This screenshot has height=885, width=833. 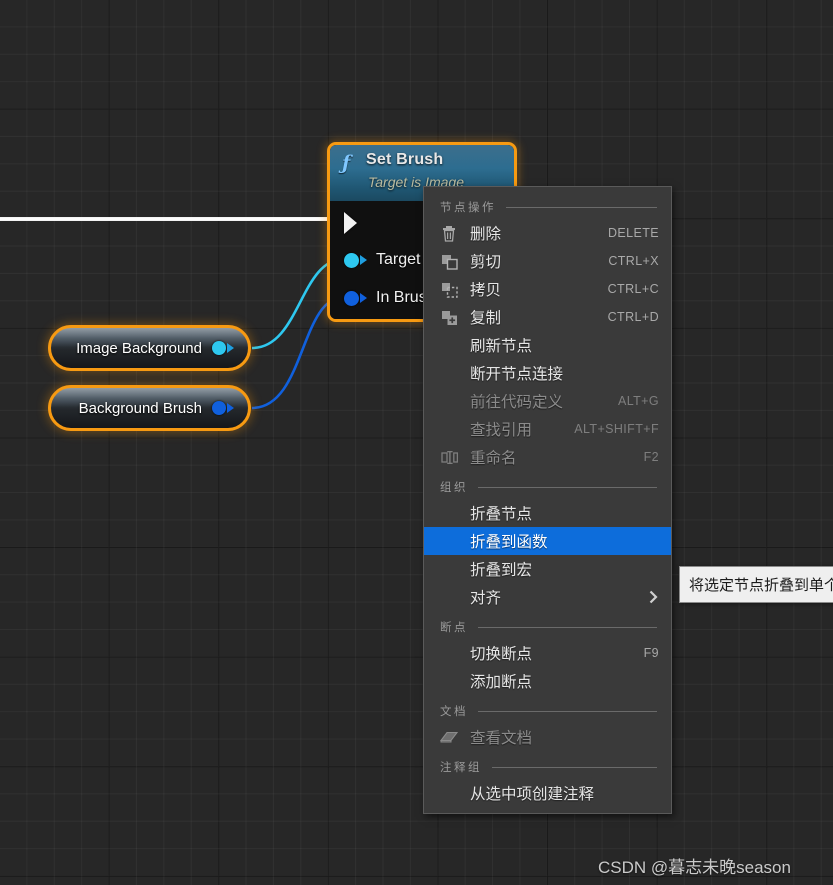 What do you see at coordinates (405, 159) in the screenshot?
I see `node-title: Set Brush` at bounding box center [405, 159].